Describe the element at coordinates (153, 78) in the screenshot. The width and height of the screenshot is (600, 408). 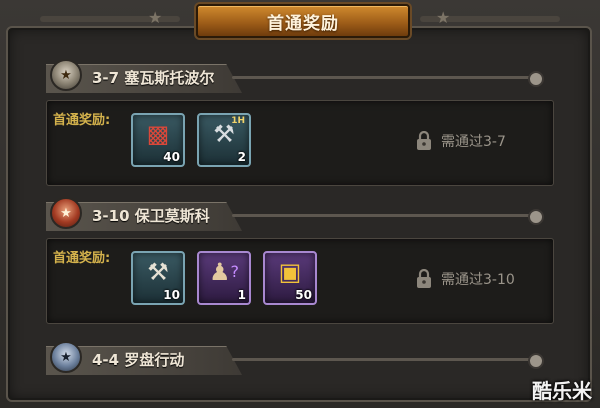
I see `stage-title: 3-7 塞瓦斯托波尔` at that location.